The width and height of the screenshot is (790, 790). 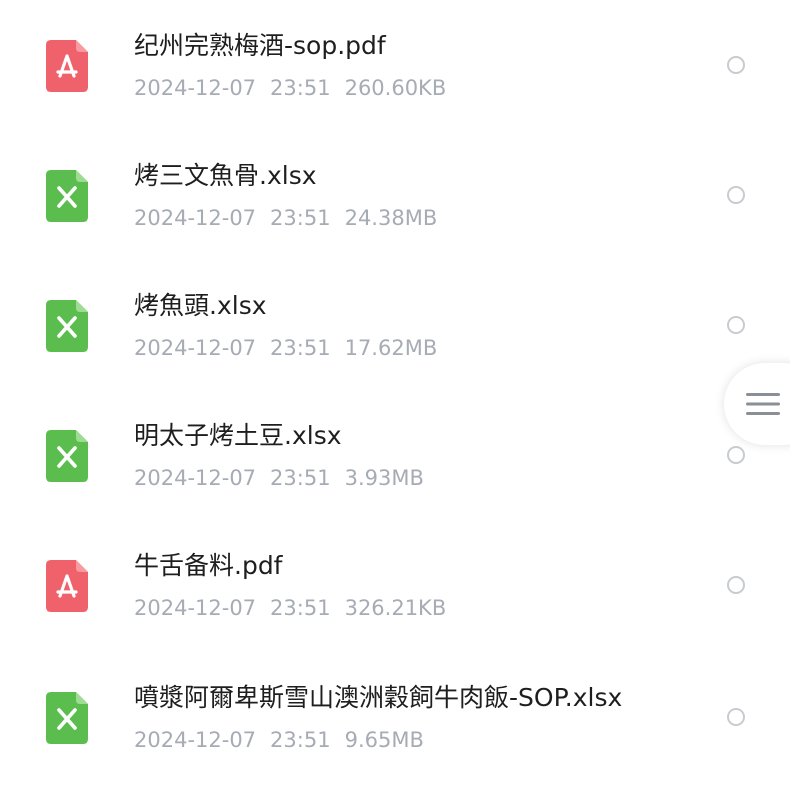 What do you see at coordinates (200, 305) in the screenshot?
I see `file-name: 烤魚頭.xlsx` at bounding box center [200, 305].